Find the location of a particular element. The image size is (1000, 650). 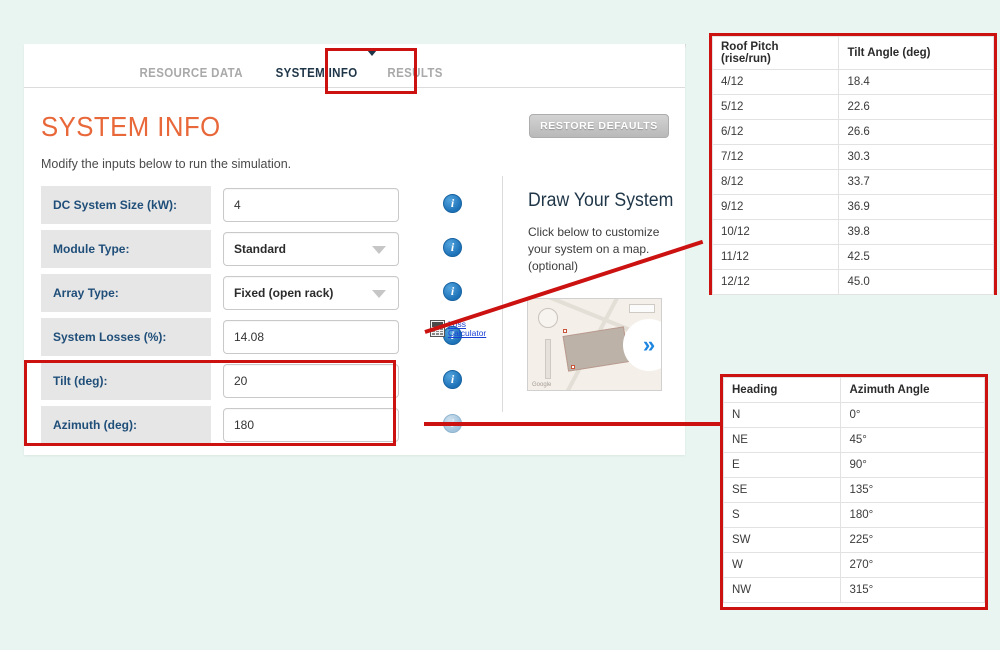

table-row: NE 45° is located at coordinates (853, 440).